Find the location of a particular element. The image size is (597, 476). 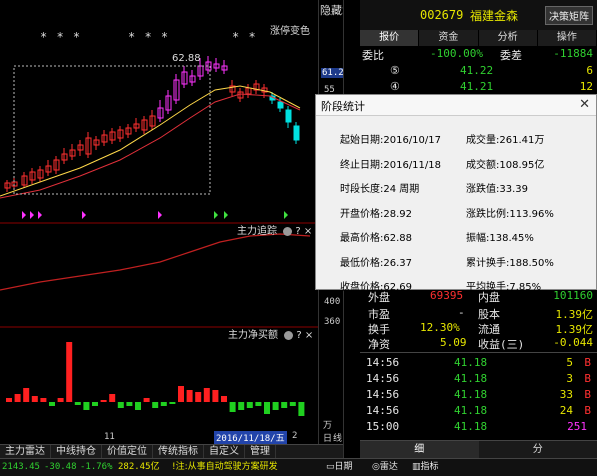

panel-main-tracking-title: 主力追踪 ? × is located at coordinates (274, 229).